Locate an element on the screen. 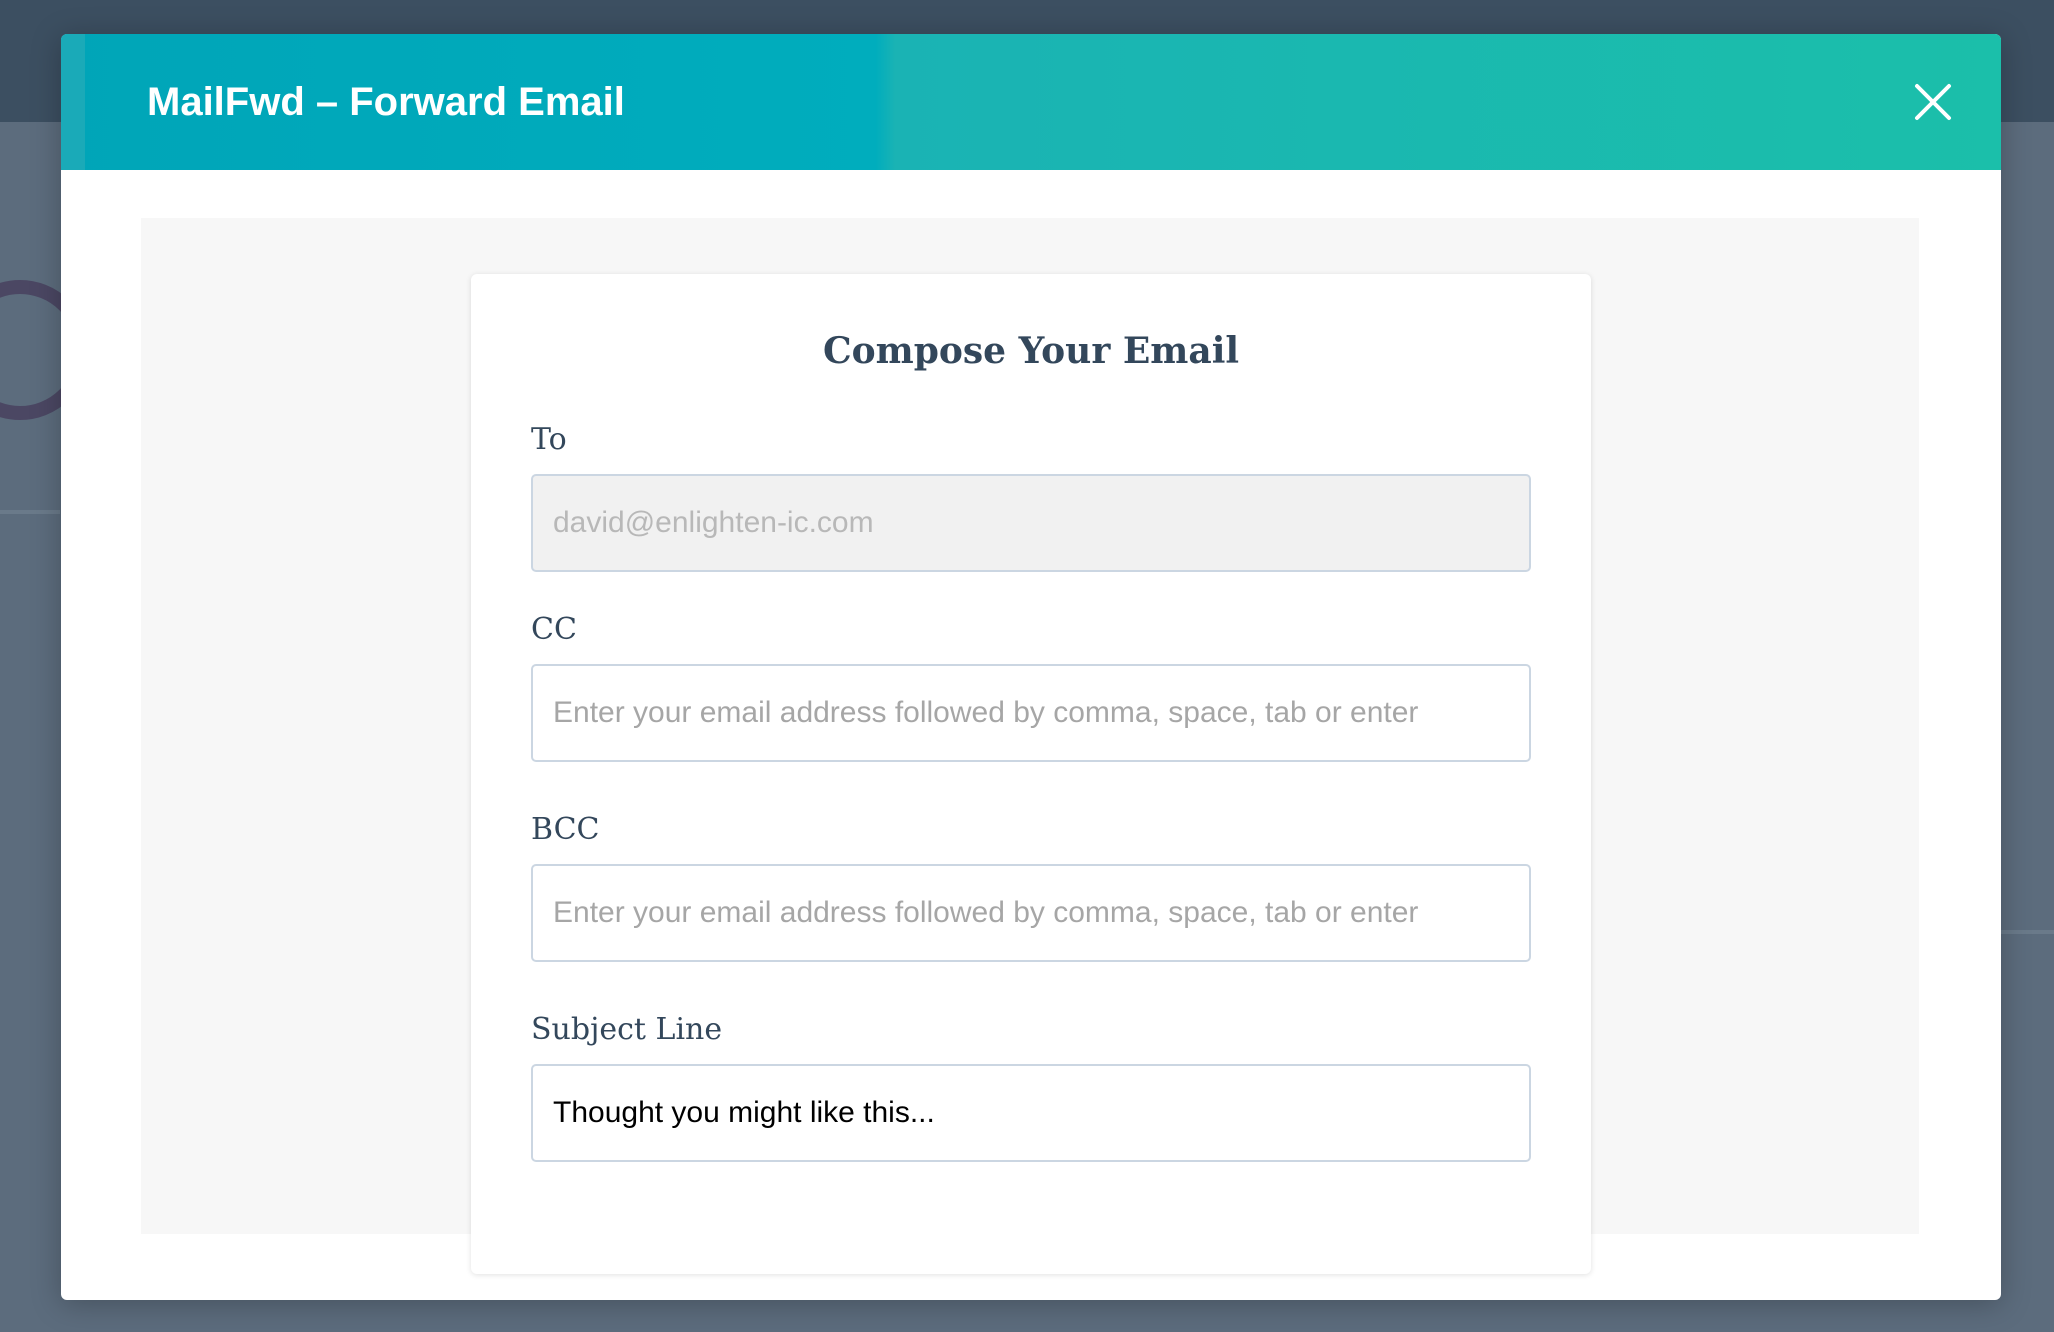 This screenshot has width=2054, height=1332. close-icon is located at coordinates (1933, 102).